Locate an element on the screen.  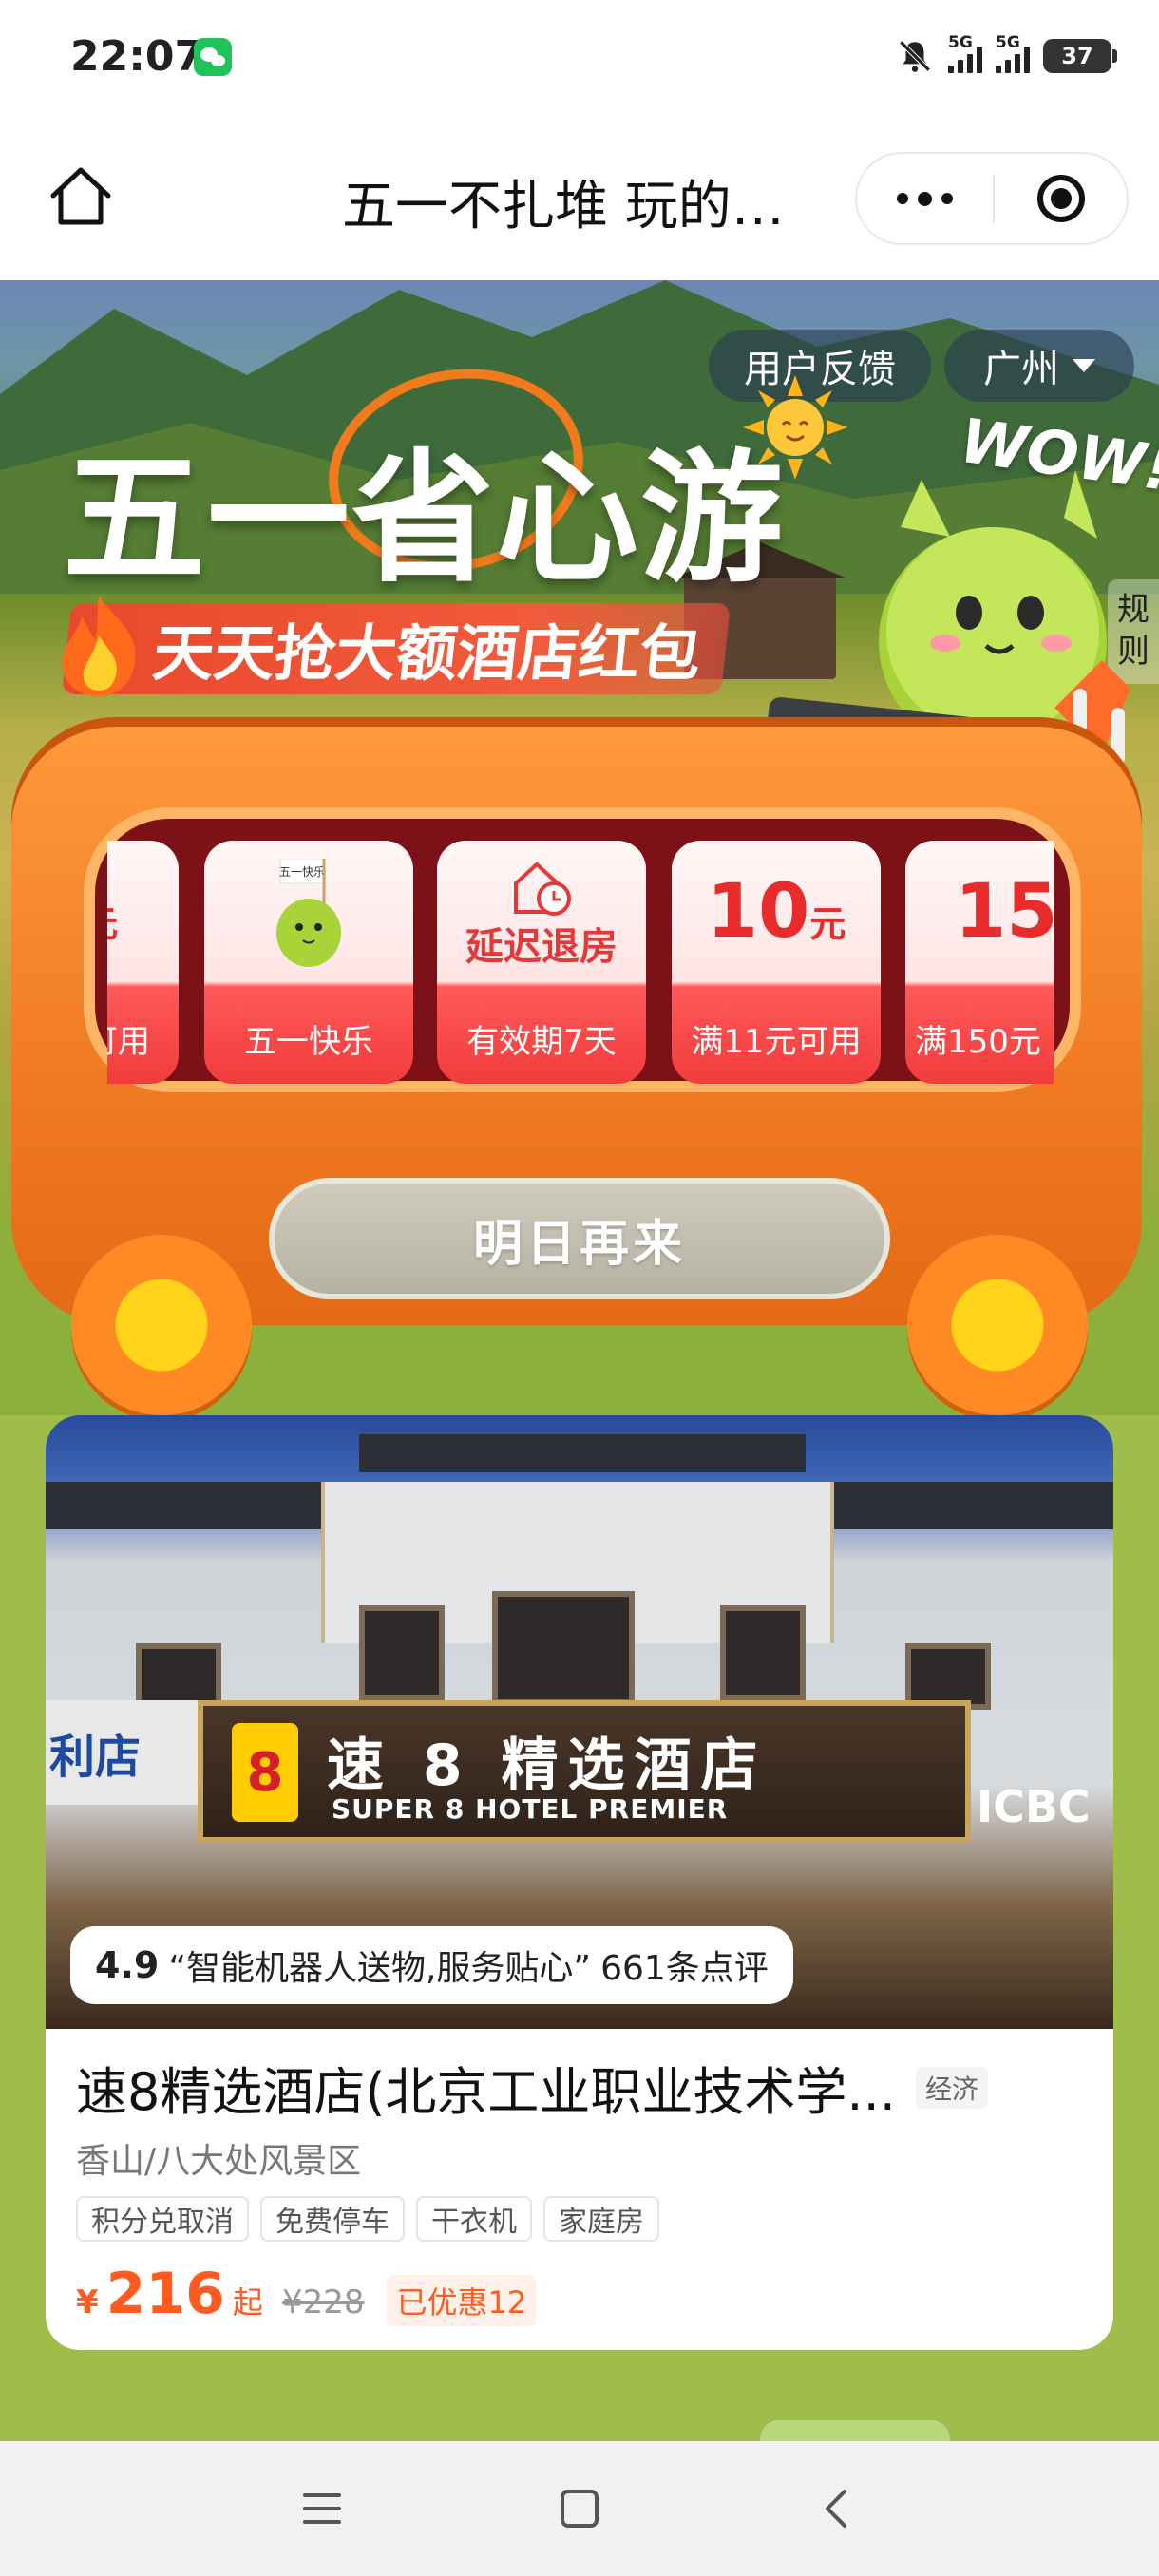
home-button is located at coordinates (579, 2508).